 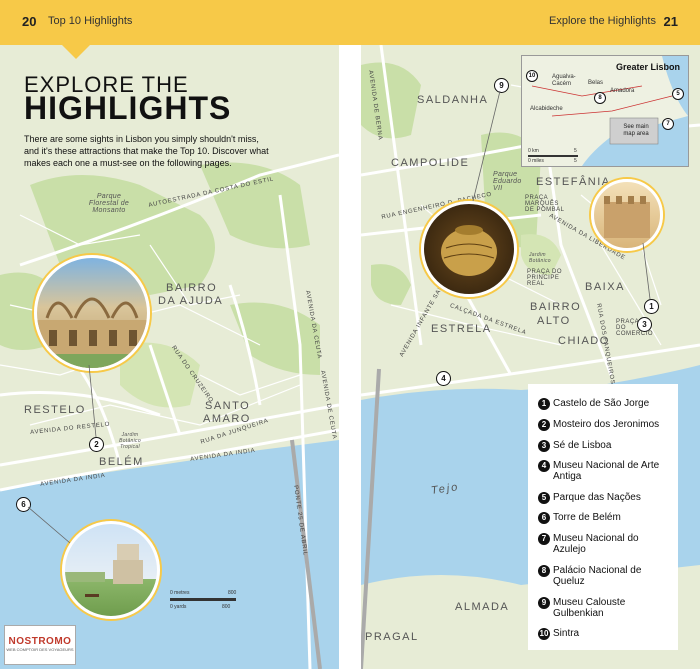 What do you see at coordinates (544, 571) in the screenshot?
I see `legend-num: 8` at bounding box center [544, 571].